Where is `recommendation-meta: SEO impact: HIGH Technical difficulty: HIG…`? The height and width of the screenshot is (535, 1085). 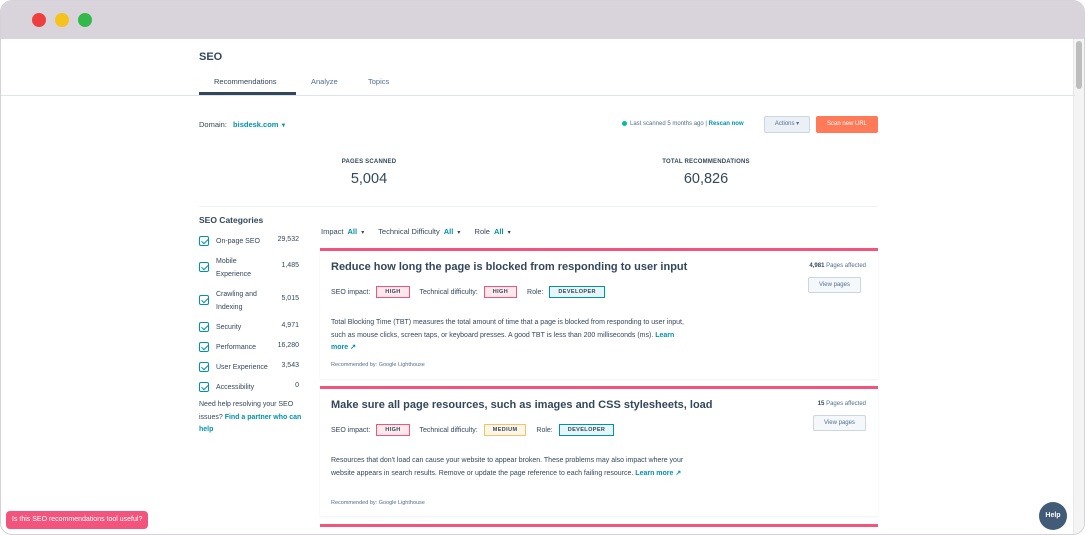 recommendation-meta: SEO impact: HIGH Technical difficulty: HIG… is located at coordinates (472, 292).